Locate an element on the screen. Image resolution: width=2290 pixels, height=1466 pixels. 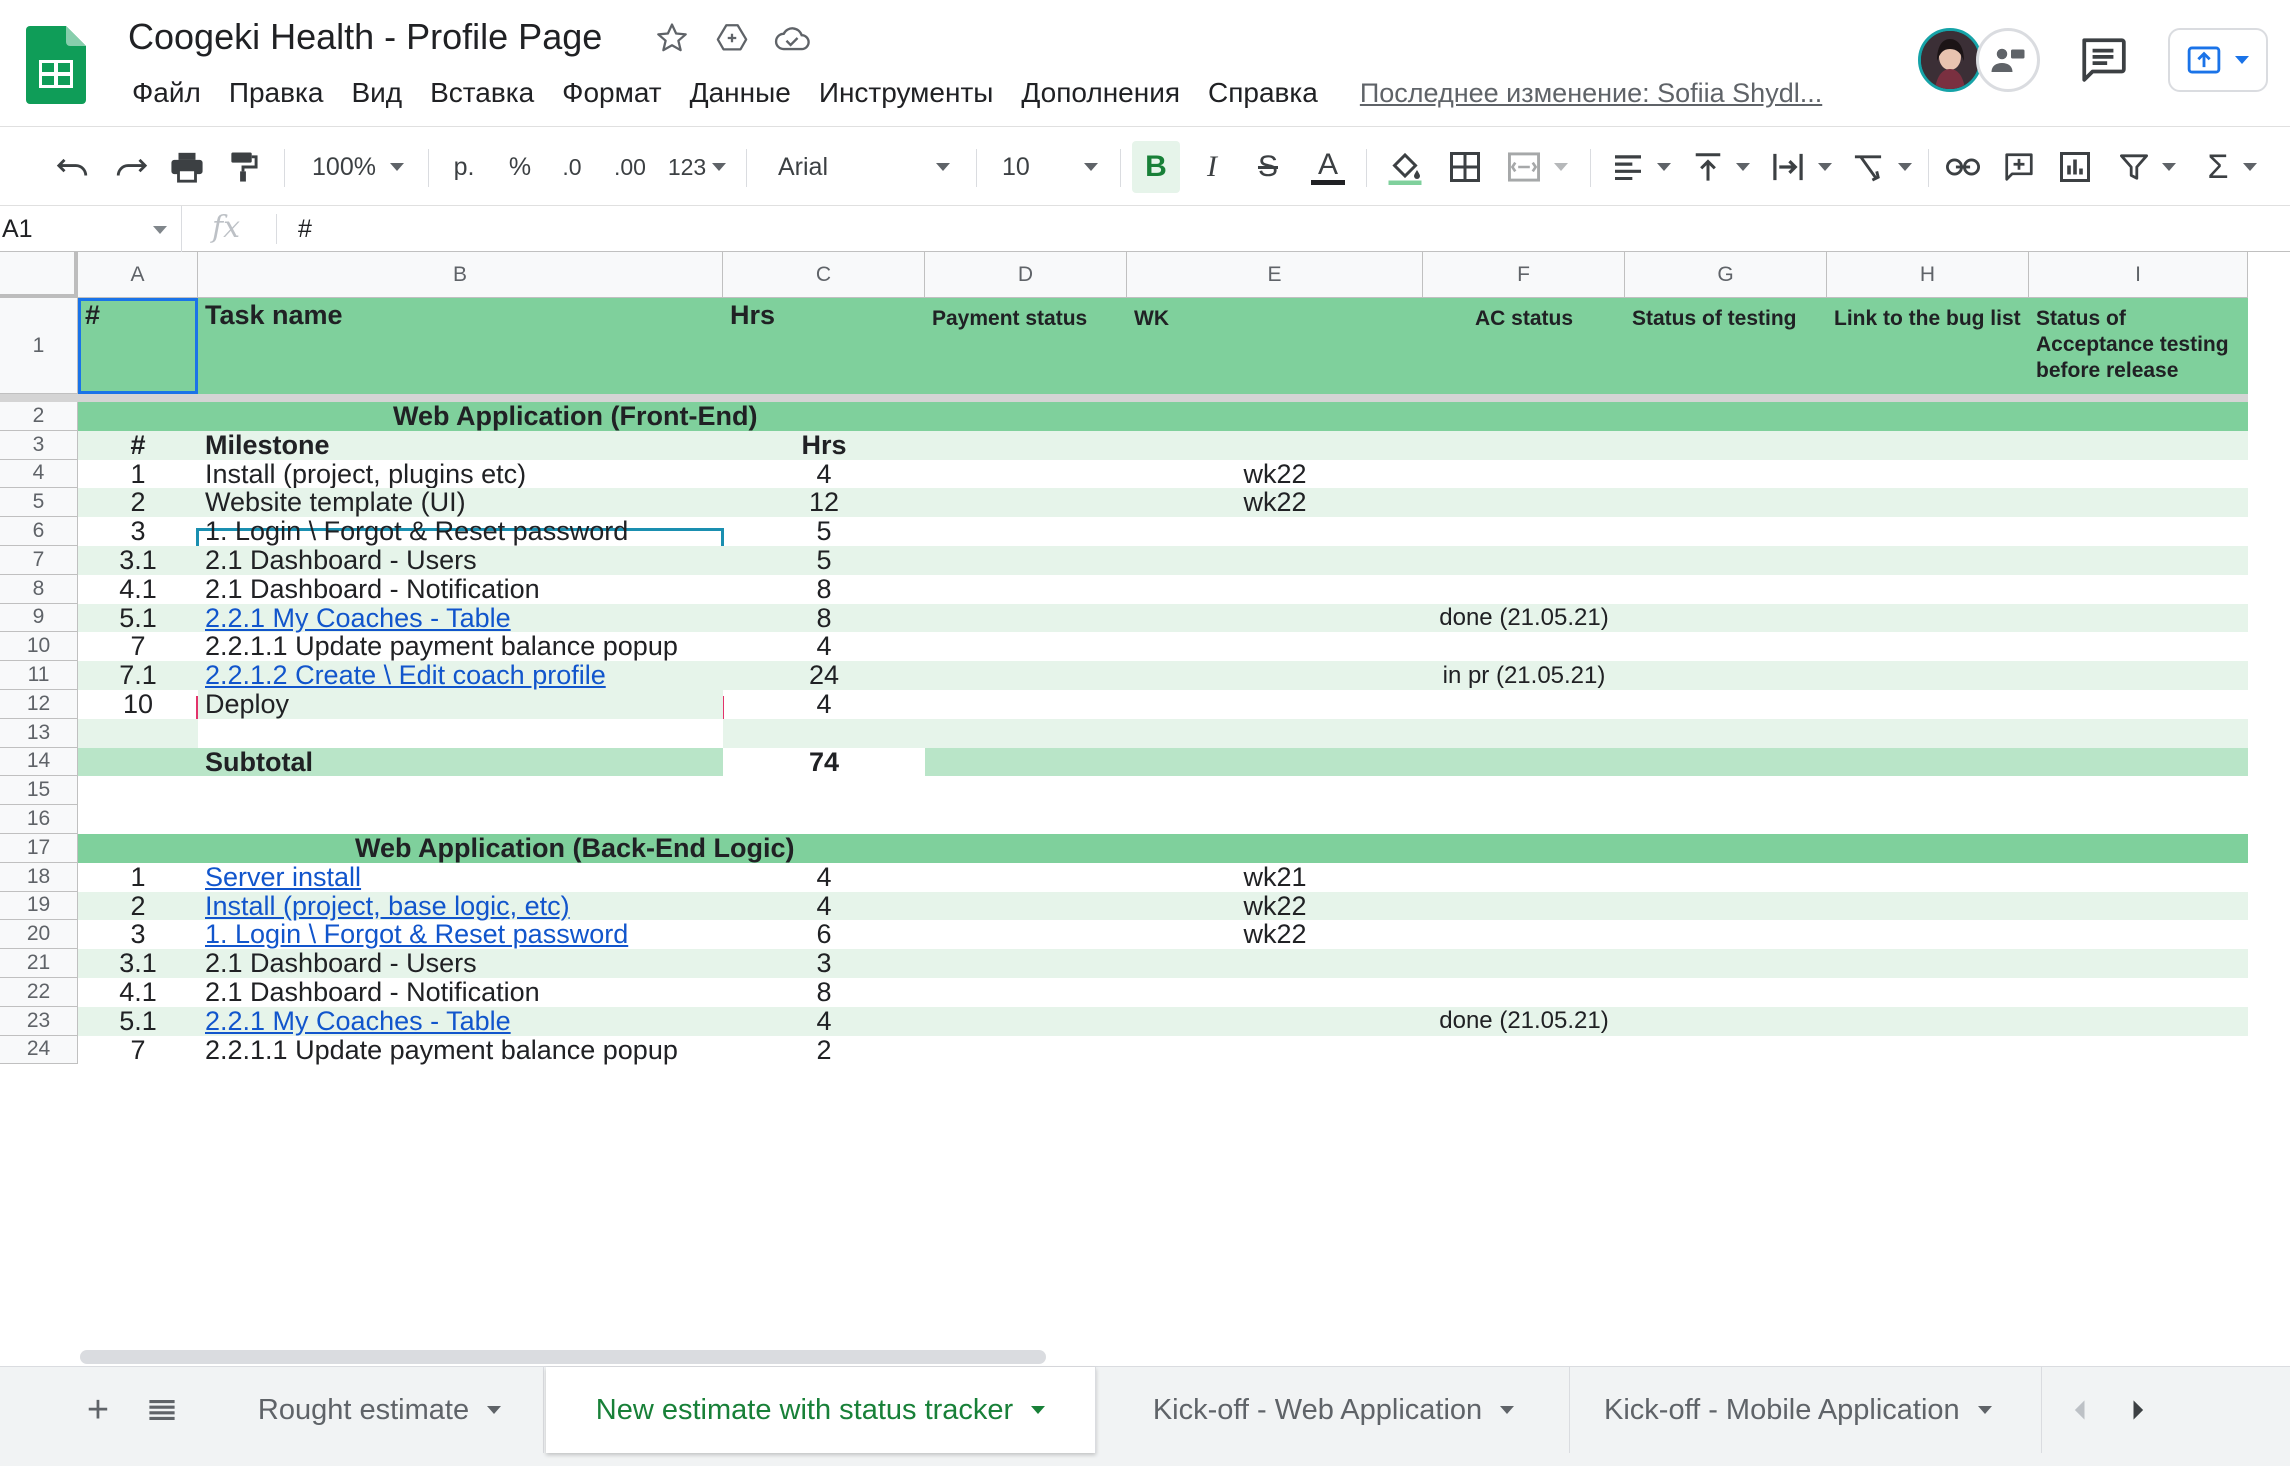
task-link: Install (project, base logic, etc) is located at coordinates (460, 906).